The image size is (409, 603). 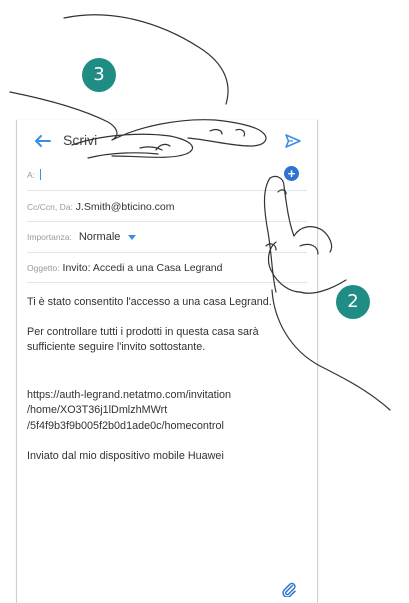 I want to click on sender-email: J.Smith@bticino.com, so click(x=125, y=207).